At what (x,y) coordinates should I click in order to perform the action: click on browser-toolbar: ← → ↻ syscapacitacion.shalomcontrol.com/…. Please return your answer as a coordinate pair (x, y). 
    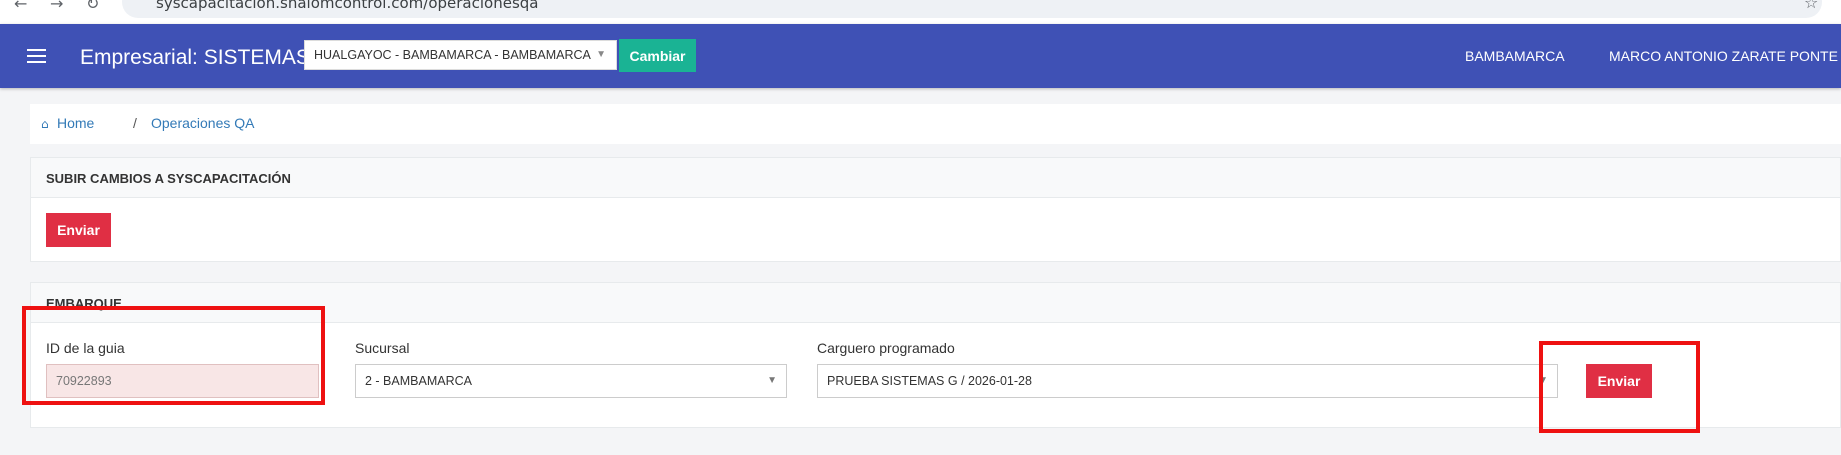
    Looking at the image, I should click on (920, 12).